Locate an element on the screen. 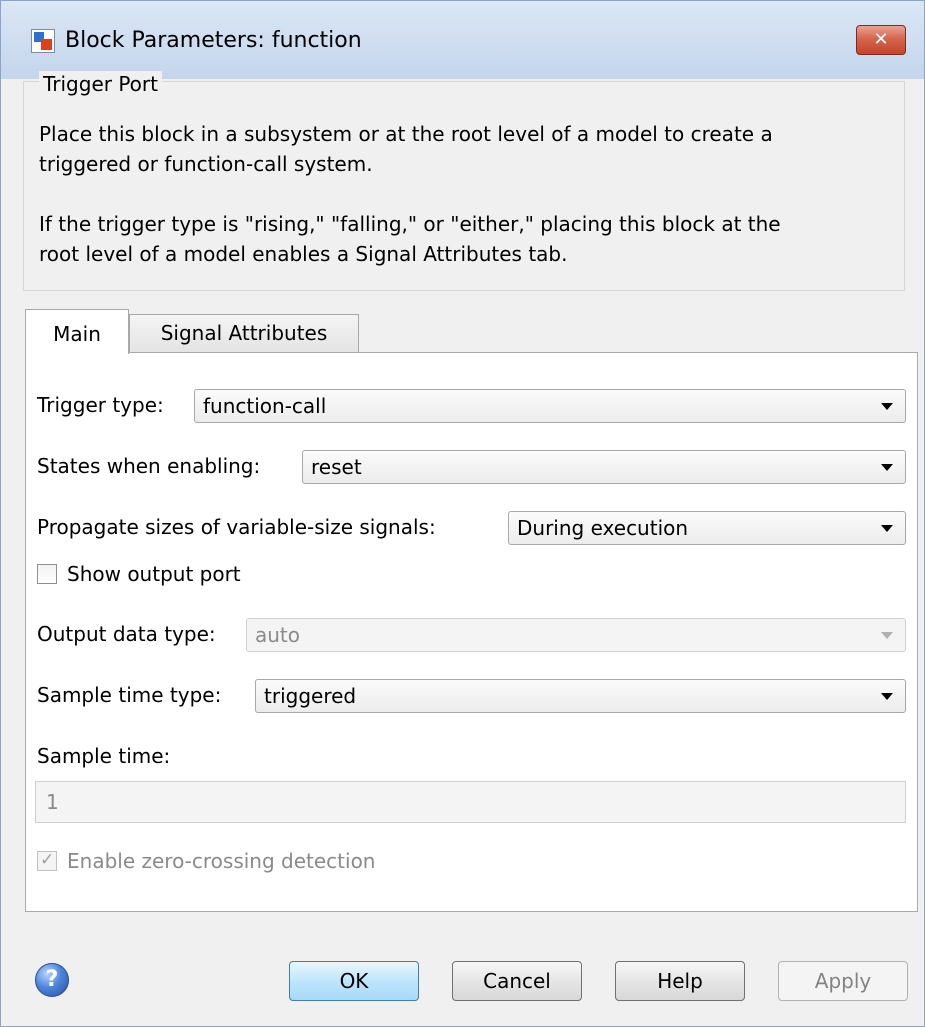 The width and height of the screenshot is (925, 1027). show-output-port-checkbox is located at coordinates (47, 574).